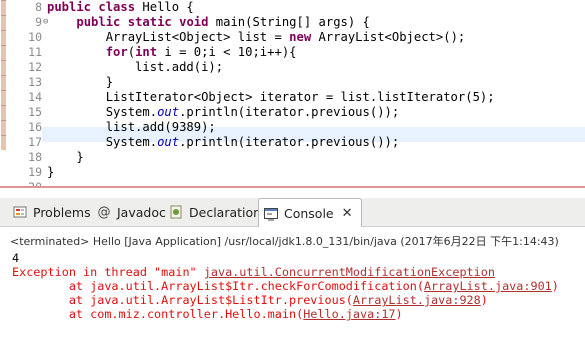  I want to click on tab-label: Console, so click(309, 213).